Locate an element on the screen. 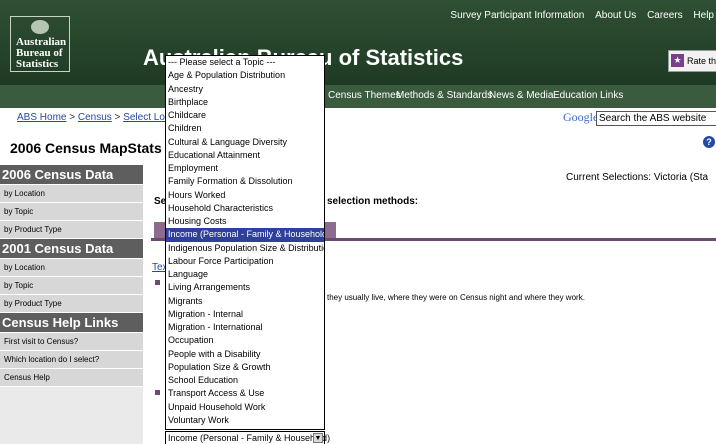 Image resolution: width=716 pixels, height=444 pixels. topic-option: Occupation is located at coordinates (245, 340).